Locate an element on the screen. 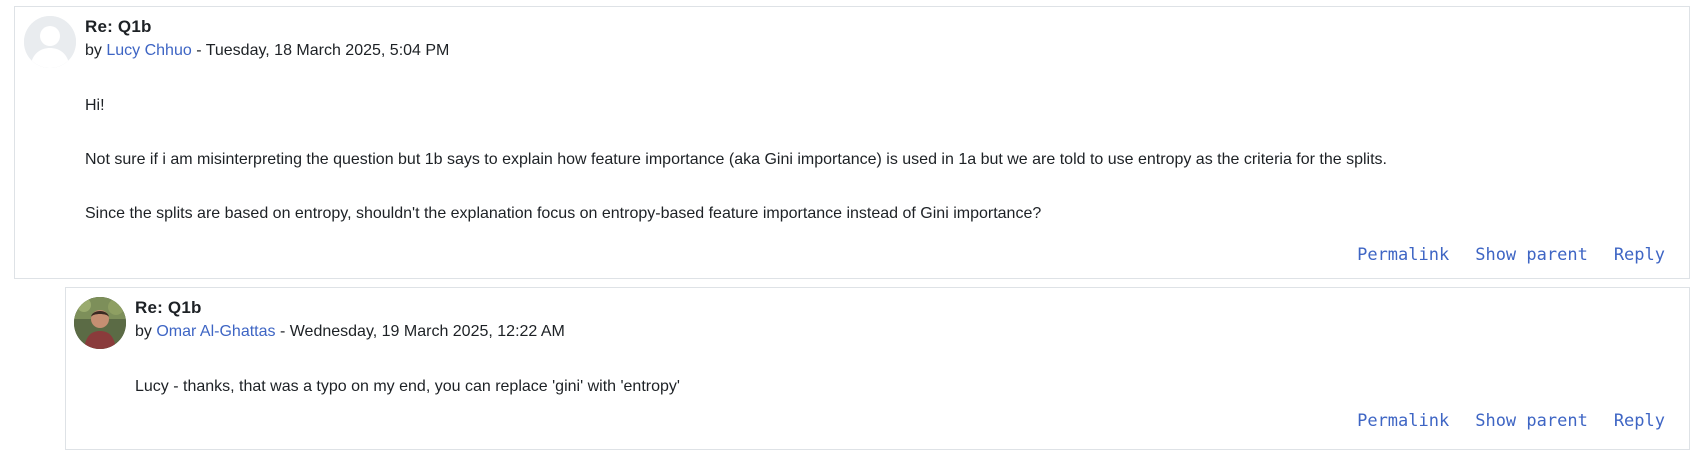 The width and height of the screenshot is (1700, 454). post-date: Wednesday, 19 March 2025, 12:22 AM is located at coordinates (427, 331).